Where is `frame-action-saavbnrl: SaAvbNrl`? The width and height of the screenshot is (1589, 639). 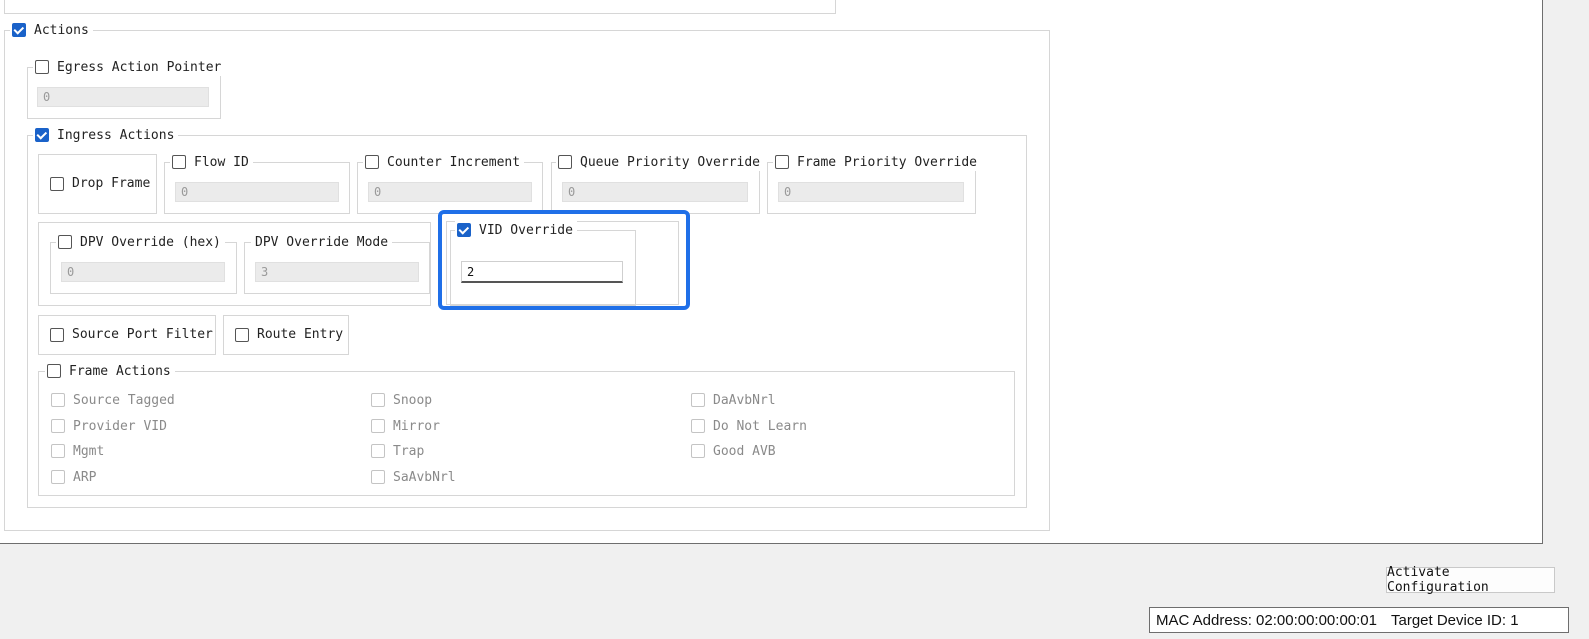
frame-action-saavbnrl: SaAvbNrl is located at coordinates (413, 477).